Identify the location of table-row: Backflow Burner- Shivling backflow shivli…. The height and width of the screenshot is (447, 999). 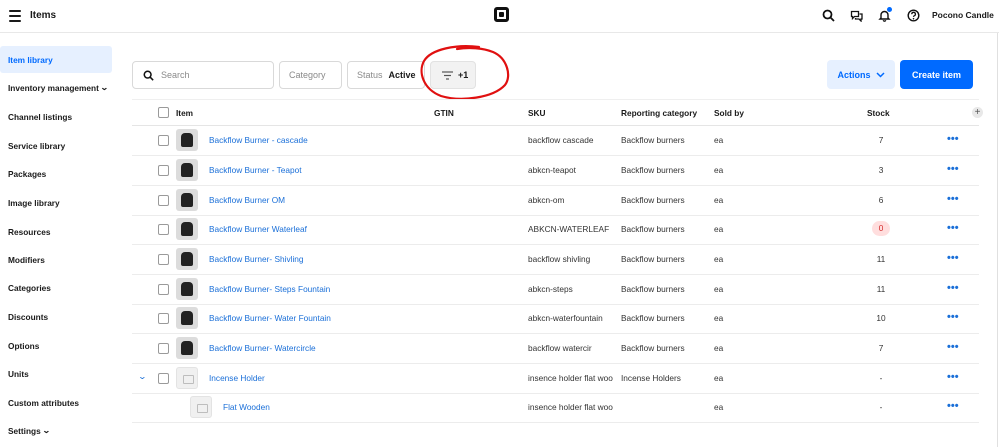
(555, 260).